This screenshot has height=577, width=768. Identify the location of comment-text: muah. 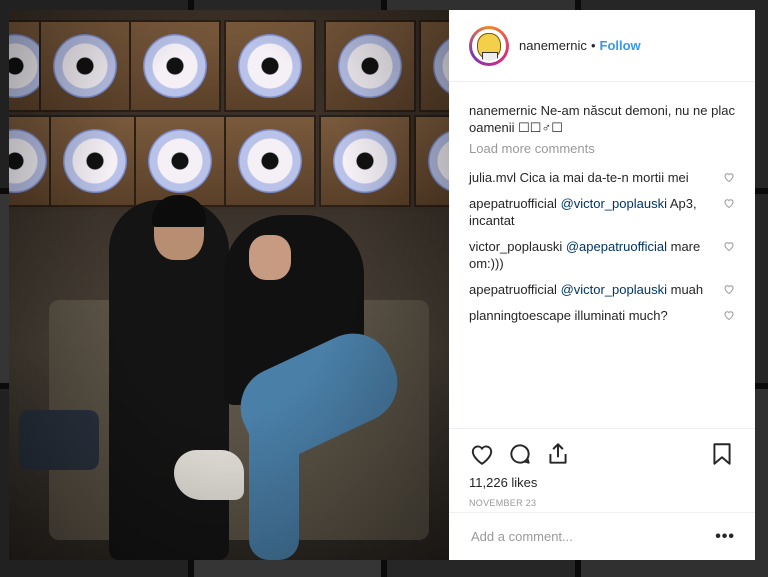
(687, 289).